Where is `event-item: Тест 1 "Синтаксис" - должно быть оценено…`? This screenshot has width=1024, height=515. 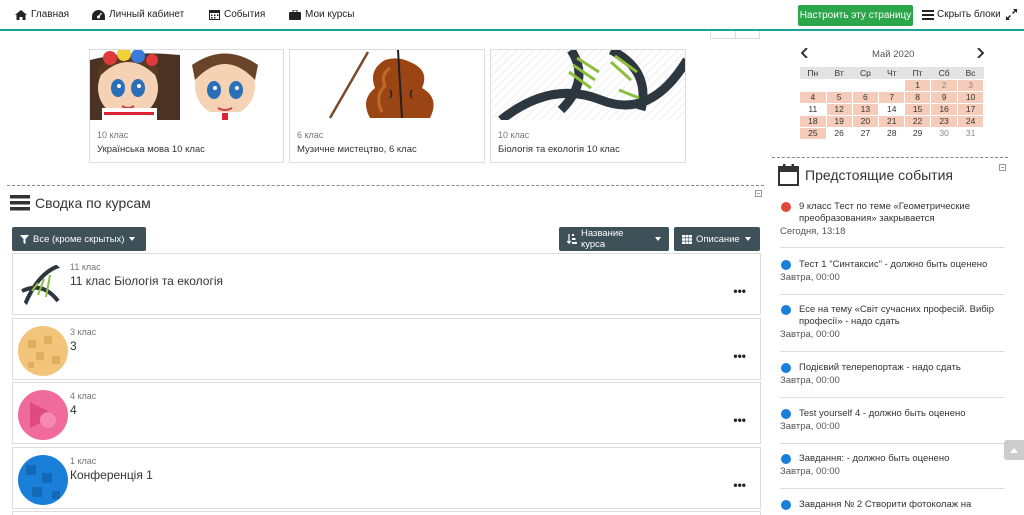
event-item: Тест 1 "Синтаксис" - должно быть оценено… is located at coordinates (892, 277).